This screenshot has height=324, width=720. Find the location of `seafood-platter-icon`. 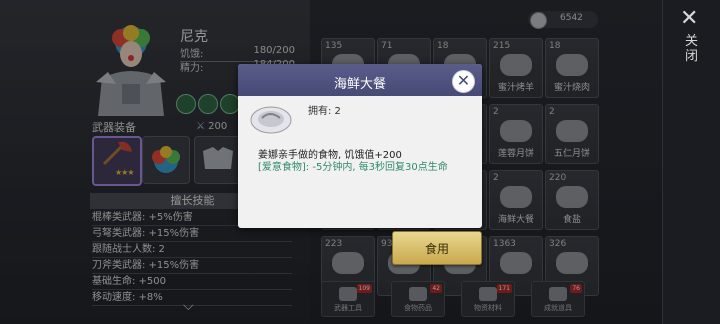

seafood-platter-icon is located at coordinates (271, 120).